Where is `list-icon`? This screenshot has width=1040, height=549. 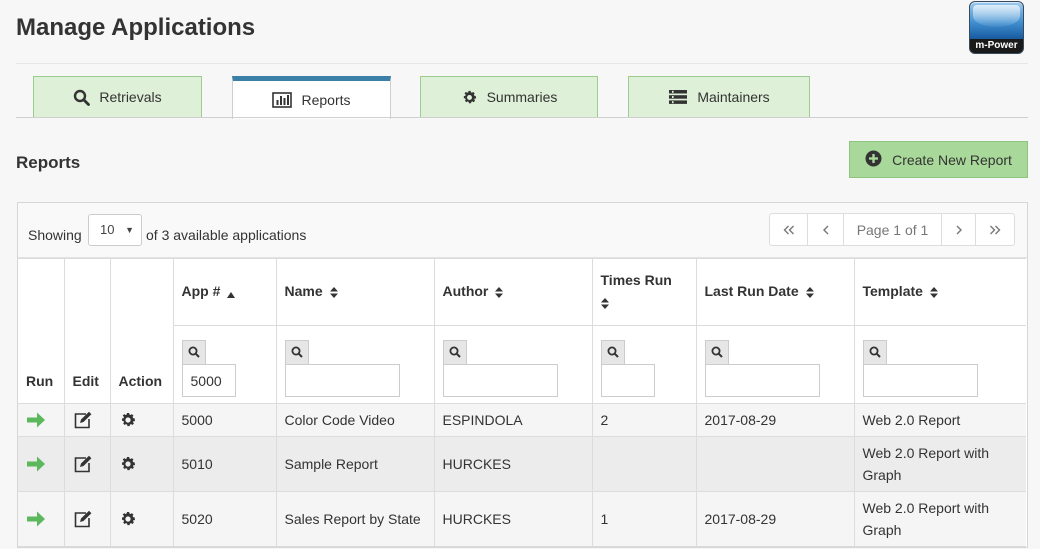
list-icon is located at coordinates (678, 97).